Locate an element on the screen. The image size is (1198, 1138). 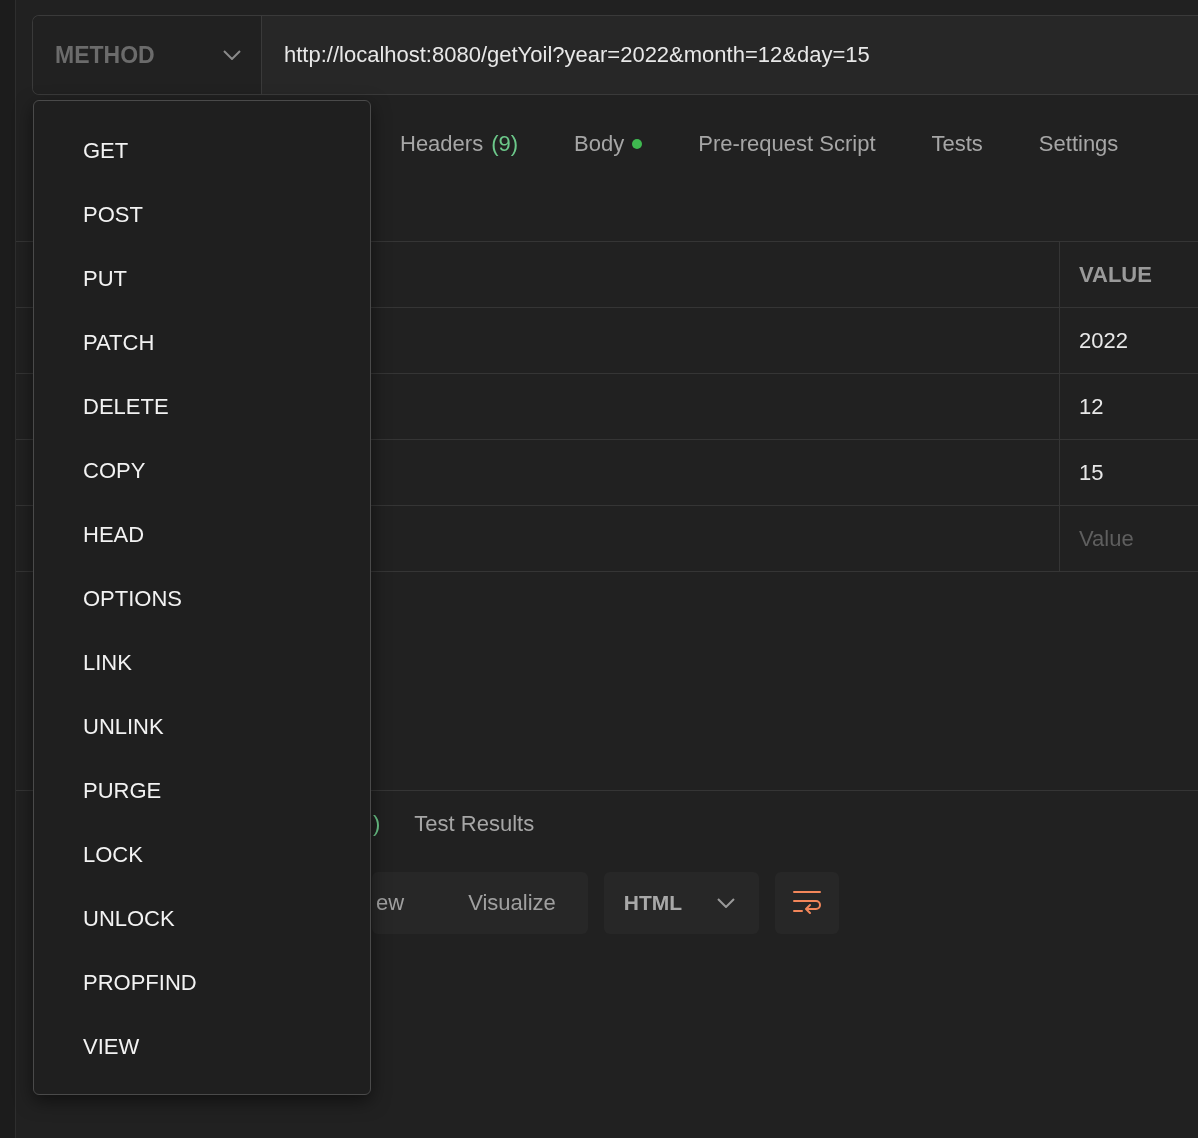
menu-item: OPTIONS is located at coordinates (108, 599).